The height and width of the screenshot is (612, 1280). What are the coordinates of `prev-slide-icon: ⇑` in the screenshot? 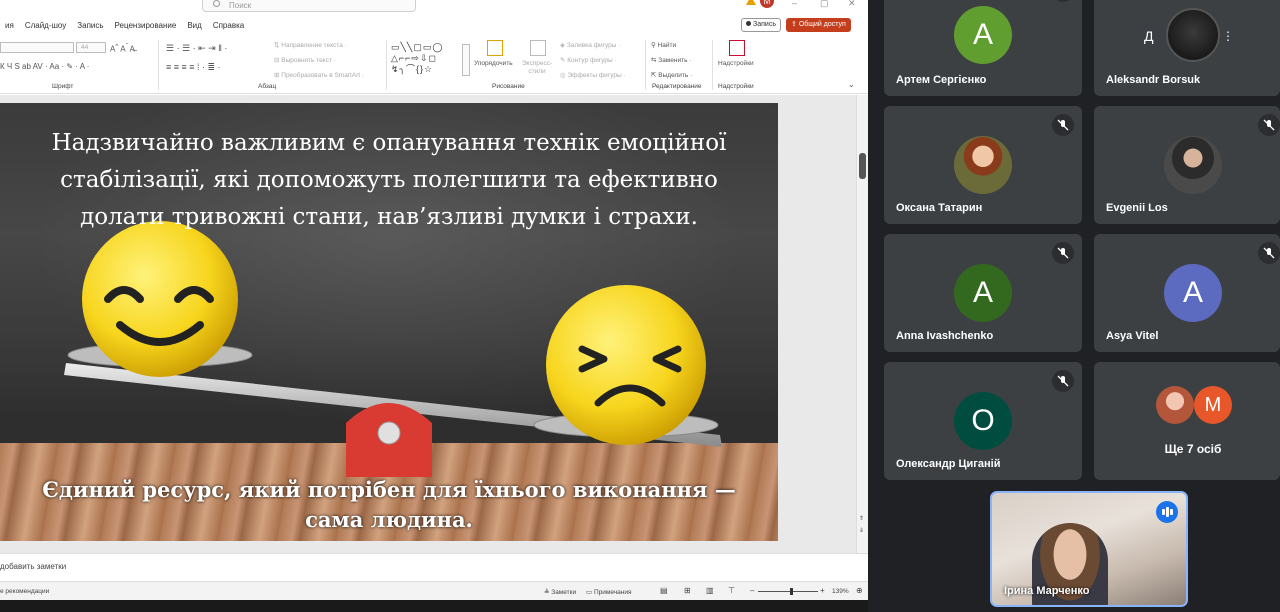 It's located at (861, 518).